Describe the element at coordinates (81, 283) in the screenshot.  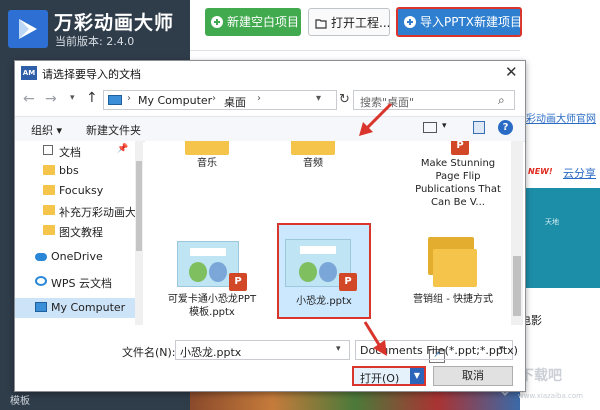
I see `tree-item-label: WPS 云文档` at that location.